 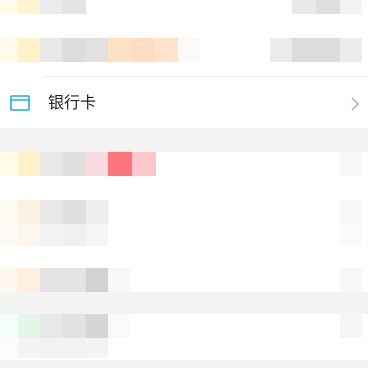 What do you see at coordinates (355, 104) in the screenshot?
I see `chevron-right-icon` at bounding box center [355, 104].